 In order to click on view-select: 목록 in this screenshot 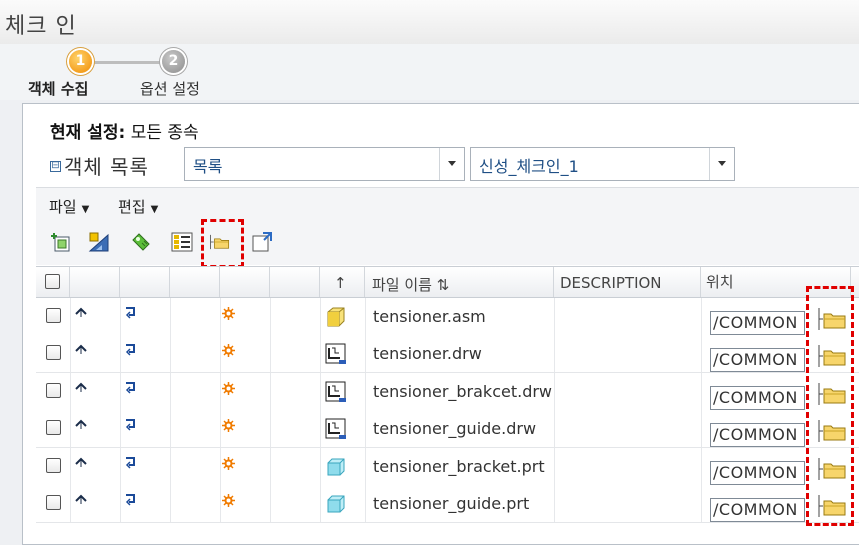, I will do `click(324, 164)`.